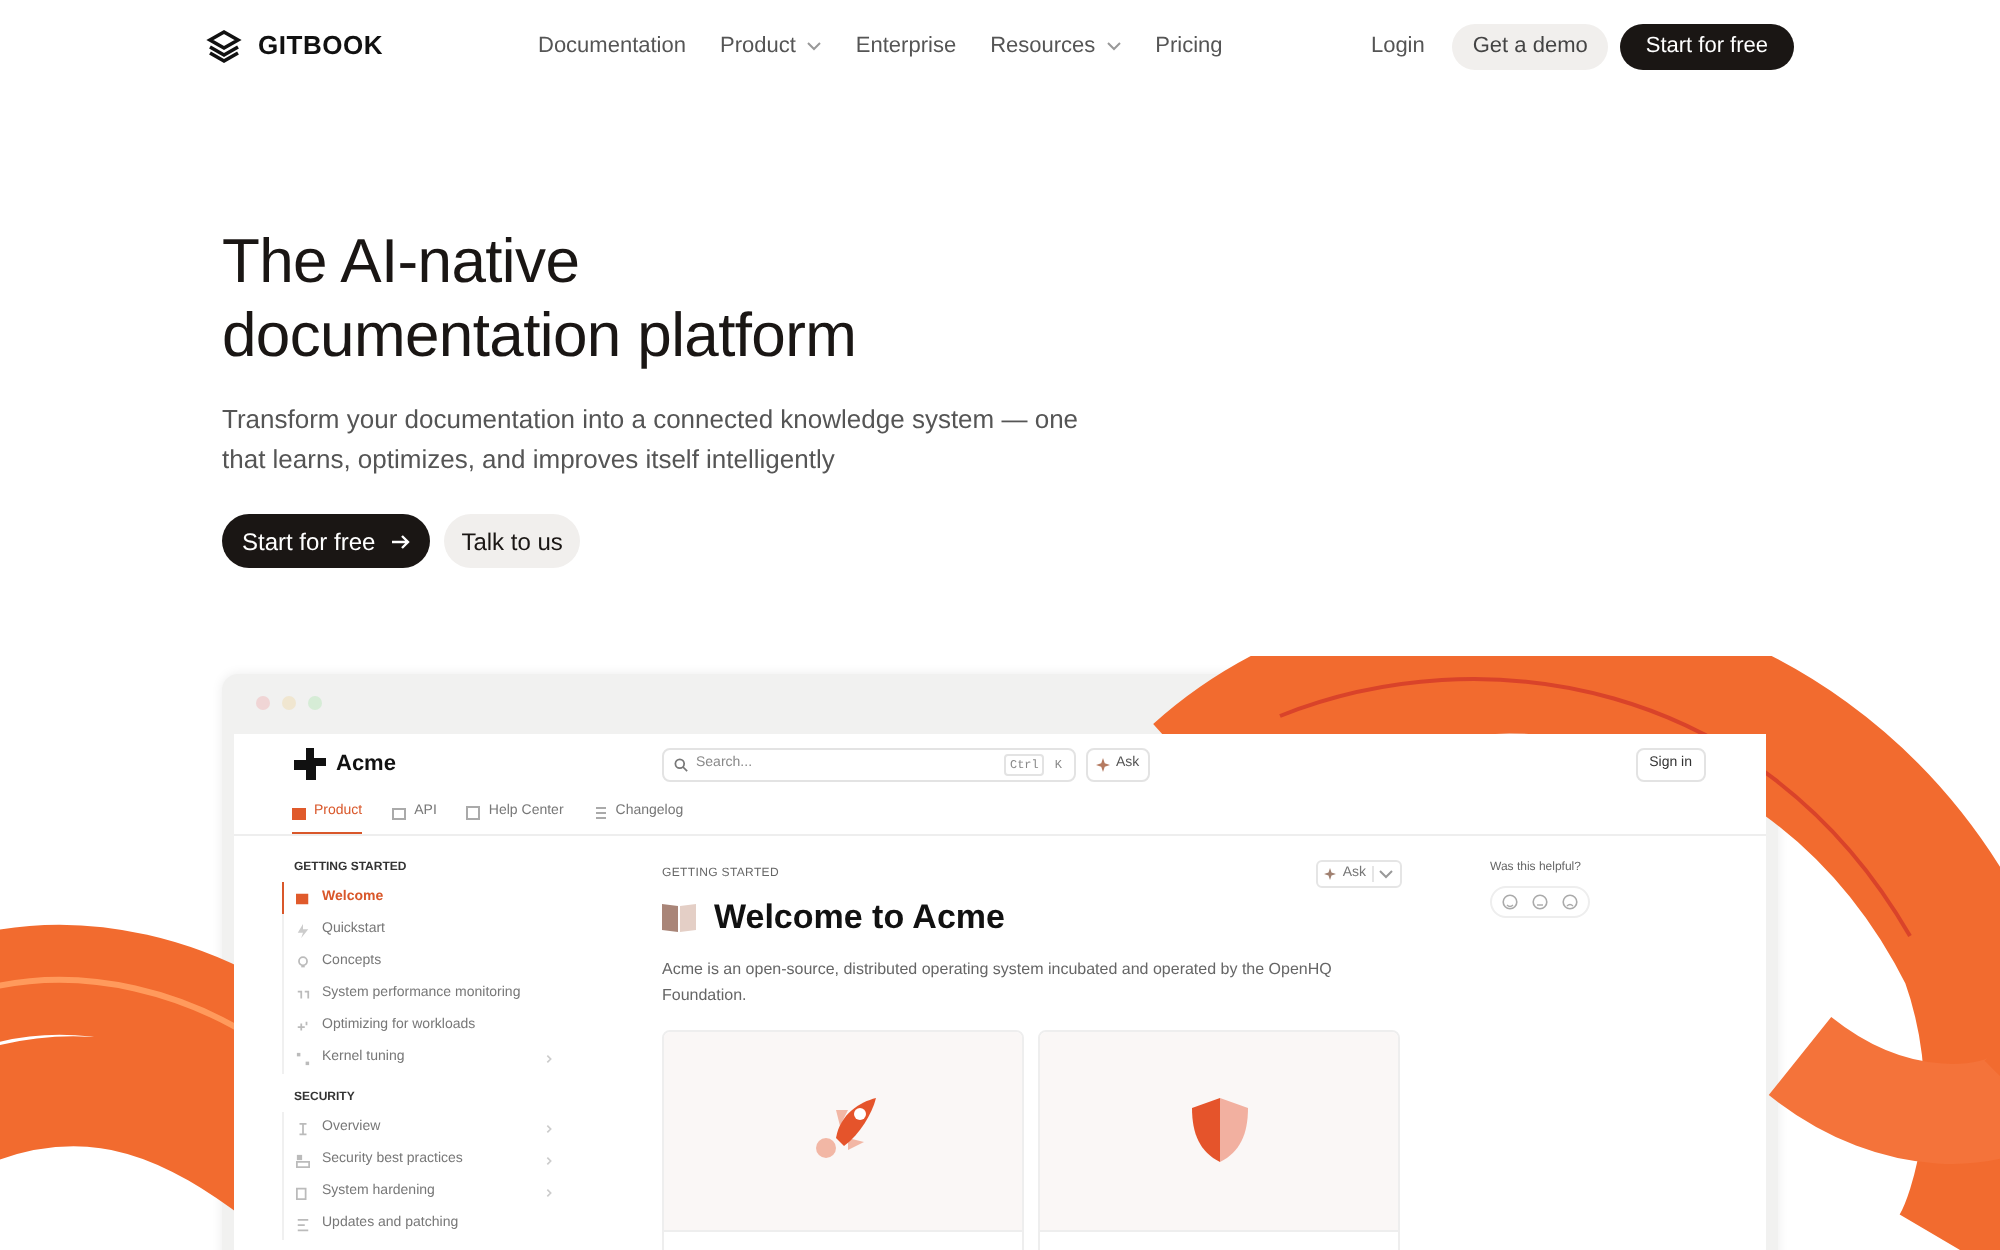 The height and width of the screenshot is (1250, 2000). I want to click on nav-link: Pricing, so click(1189, 46).